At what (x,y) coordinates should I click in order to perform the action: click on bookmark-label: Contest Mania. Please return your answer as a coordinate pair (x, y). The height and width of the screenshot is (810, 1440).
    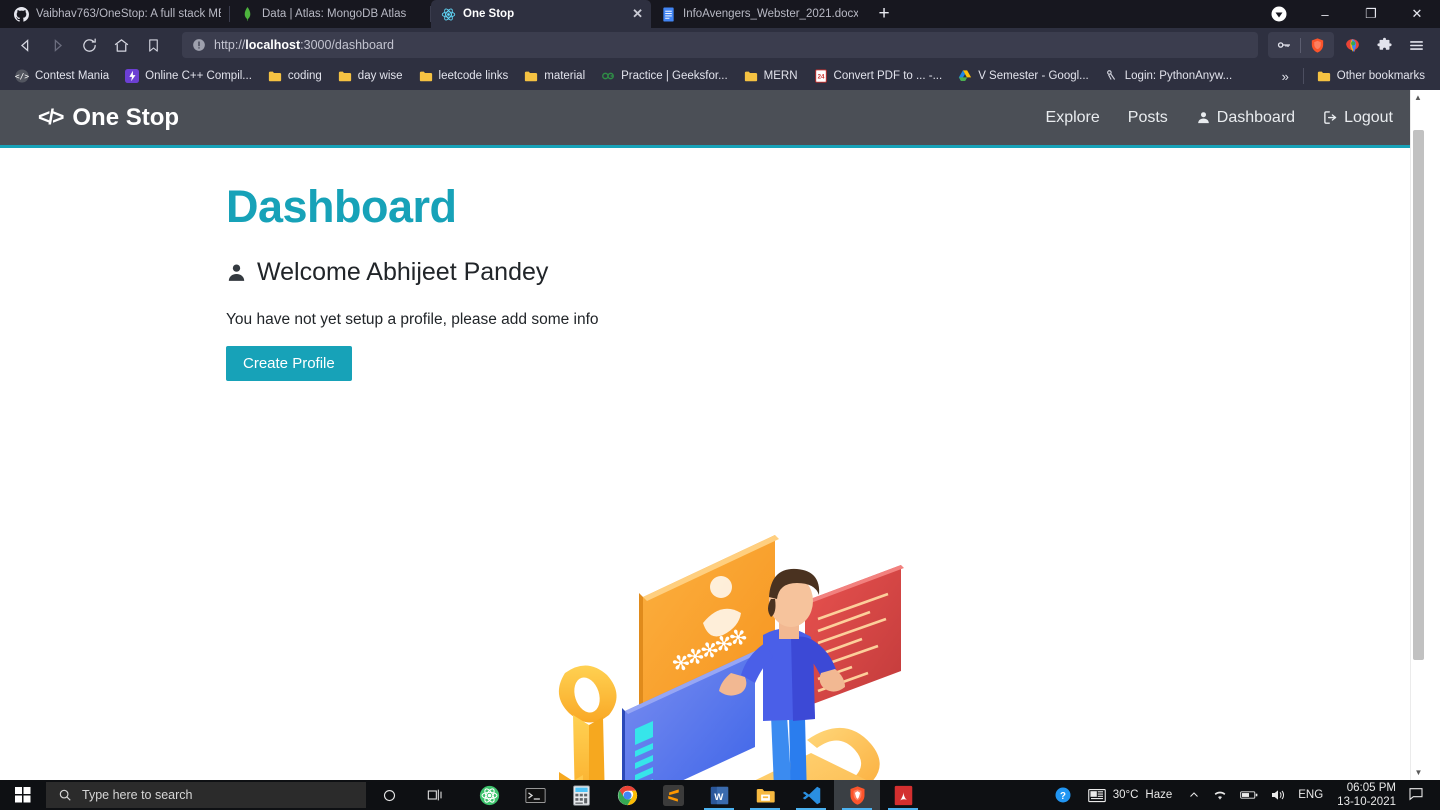
    Looking at the image, I should click on (72, 76).